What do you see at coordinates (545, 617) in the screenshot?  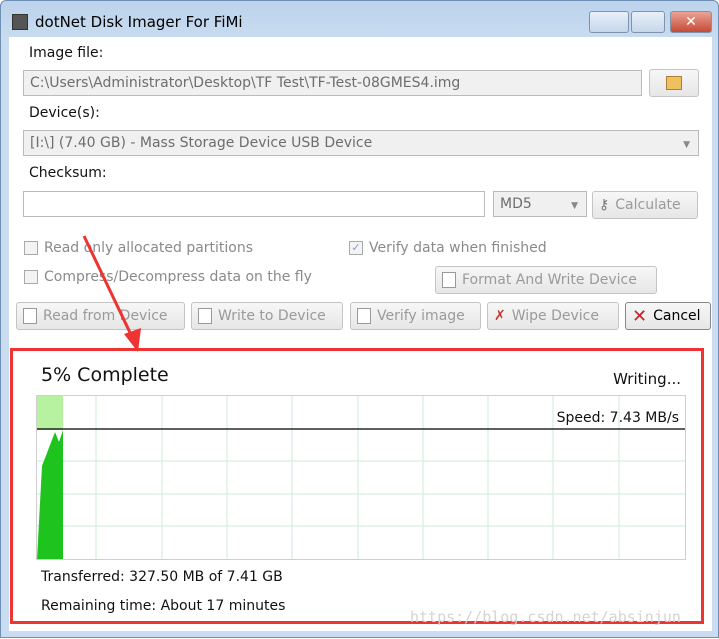 I see `watermark: https://blog.csdn.net/absinjun` at bounding box center [545, 617].